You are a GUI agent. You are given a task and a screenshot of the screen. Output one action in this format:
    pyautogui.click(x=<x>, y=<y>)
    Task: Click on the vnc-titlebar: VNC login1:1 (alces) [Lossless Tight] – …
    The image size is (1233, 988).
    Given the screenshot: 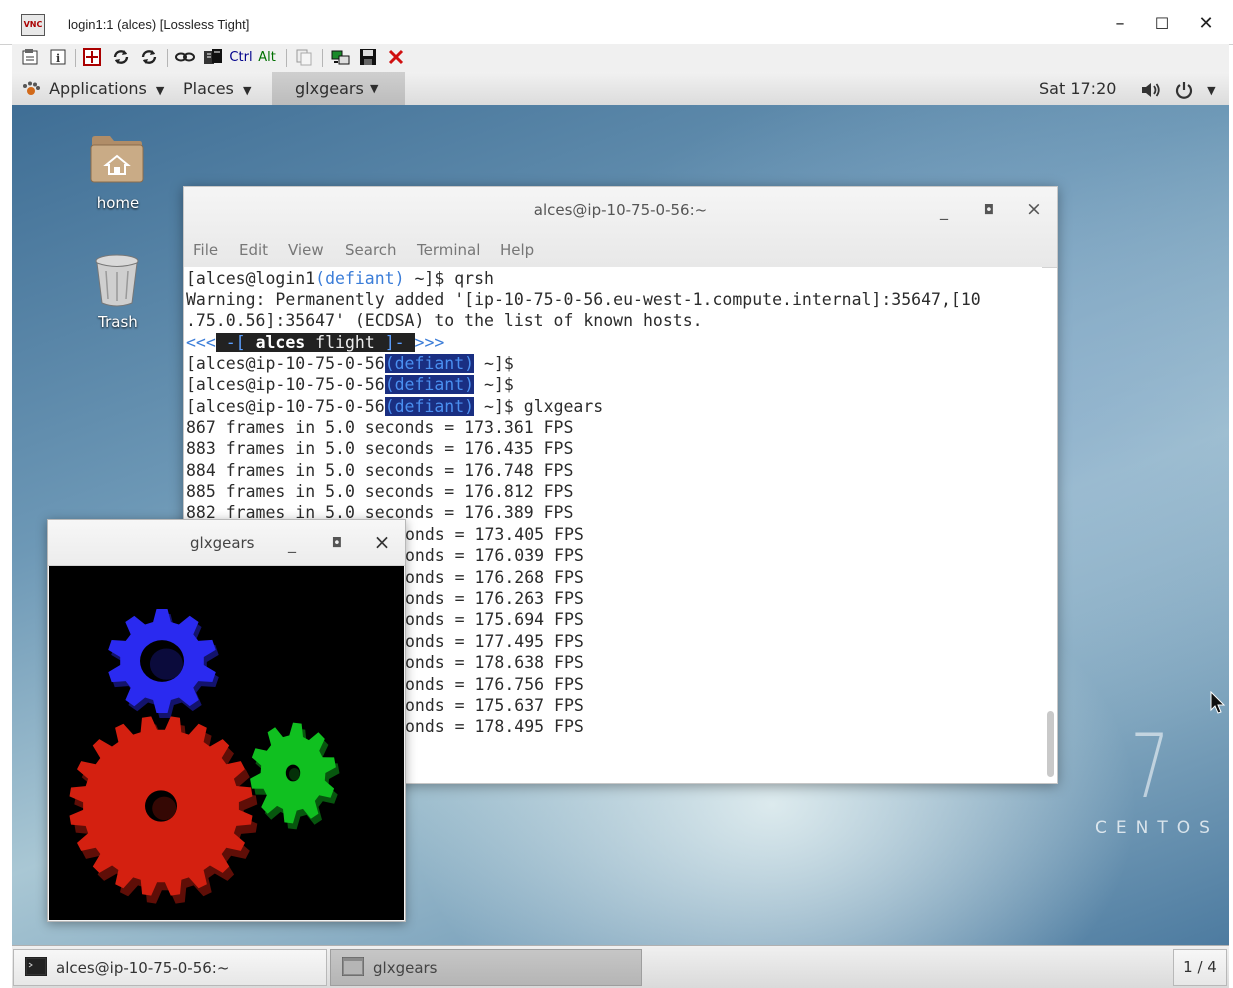 What is the action you would take?
    pyautogui.click(x=616, y=22)
    